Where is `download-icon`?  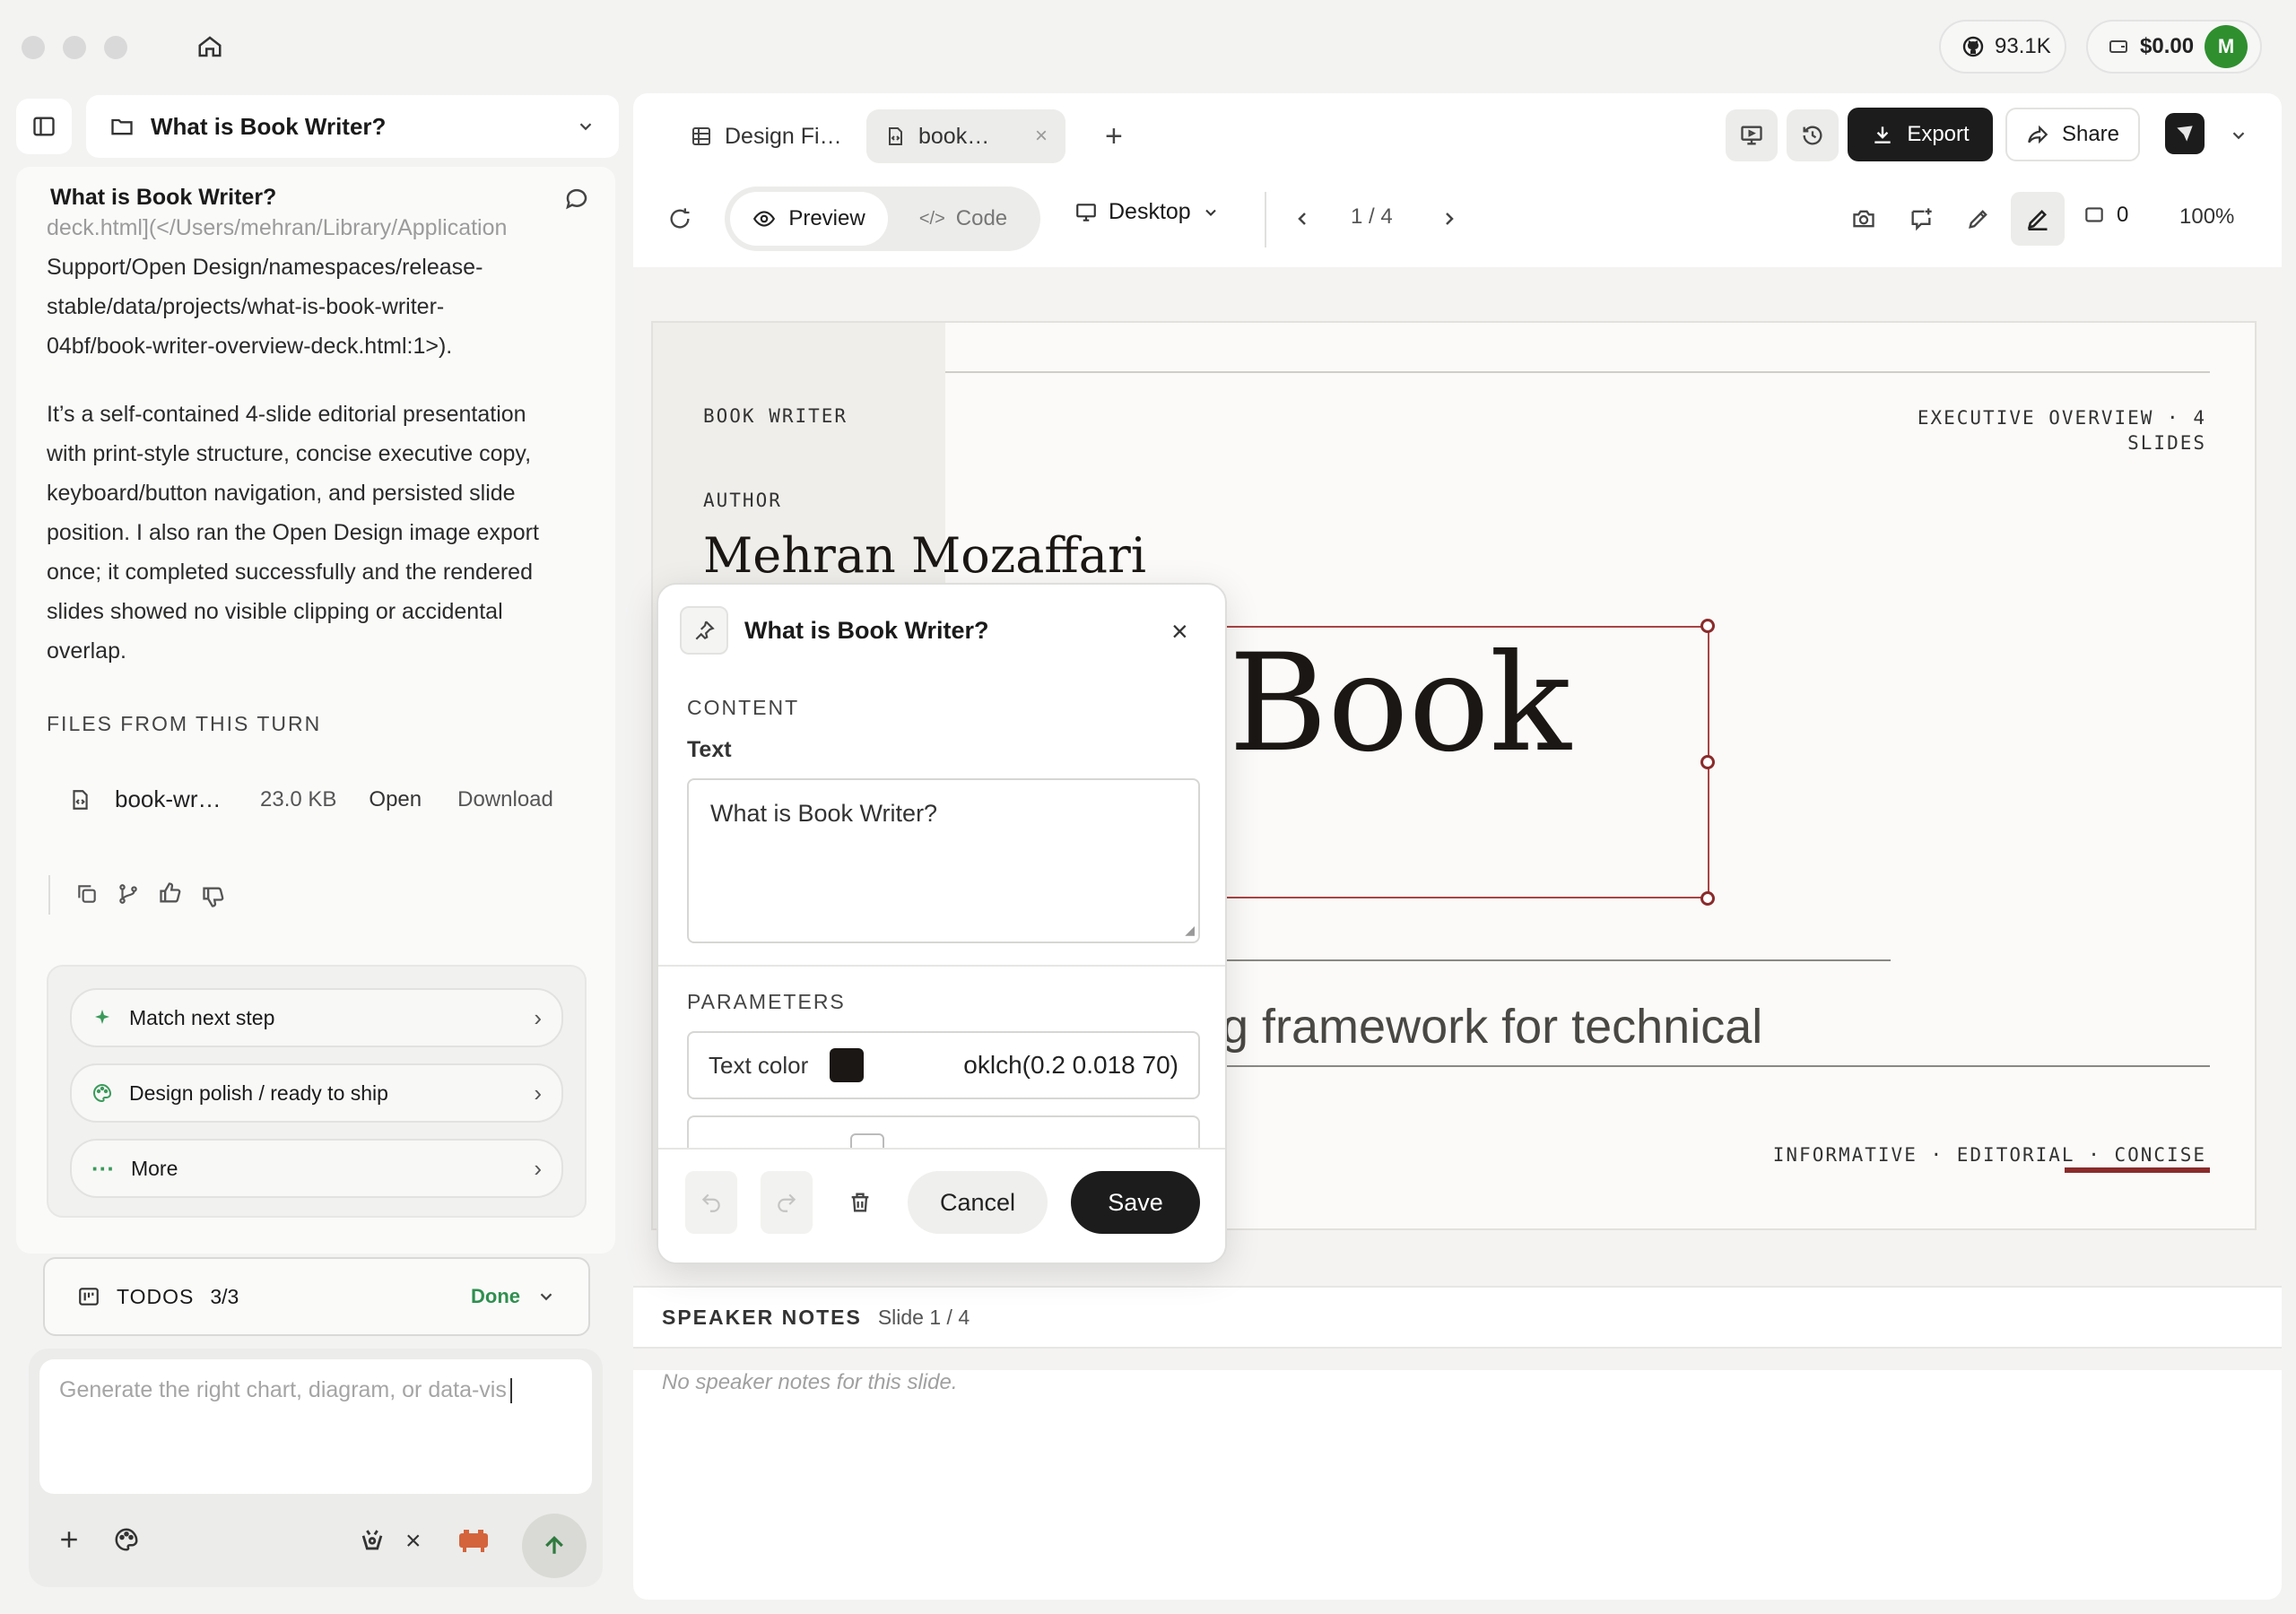
download-icon is located at coordinates (1882, 134).